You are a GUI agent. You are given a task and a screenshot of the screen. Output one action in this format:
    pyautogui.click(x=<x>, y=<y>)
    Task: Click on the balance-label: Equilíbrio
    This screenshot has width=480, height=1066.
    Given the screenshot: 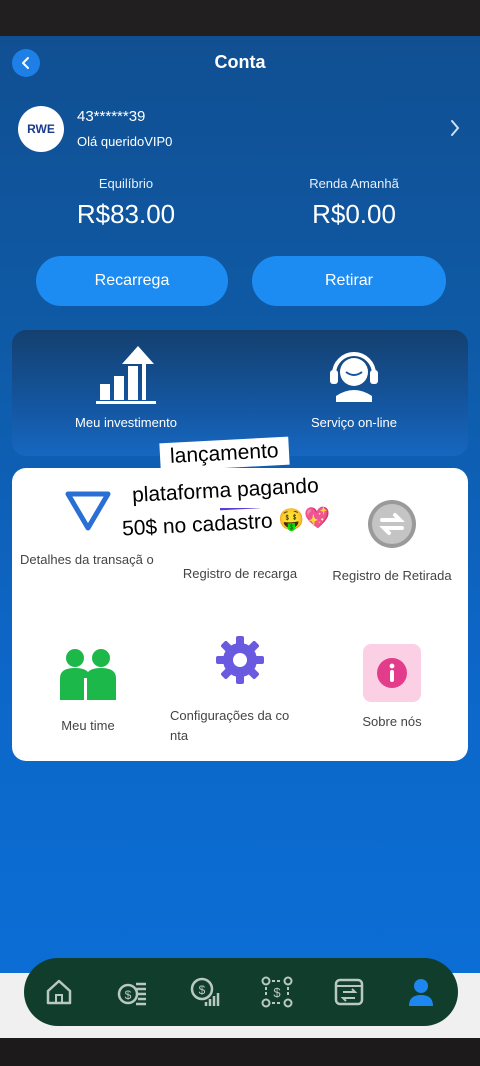 What is the action you would take?
    pyautogui.click(x=126, y=183)
    